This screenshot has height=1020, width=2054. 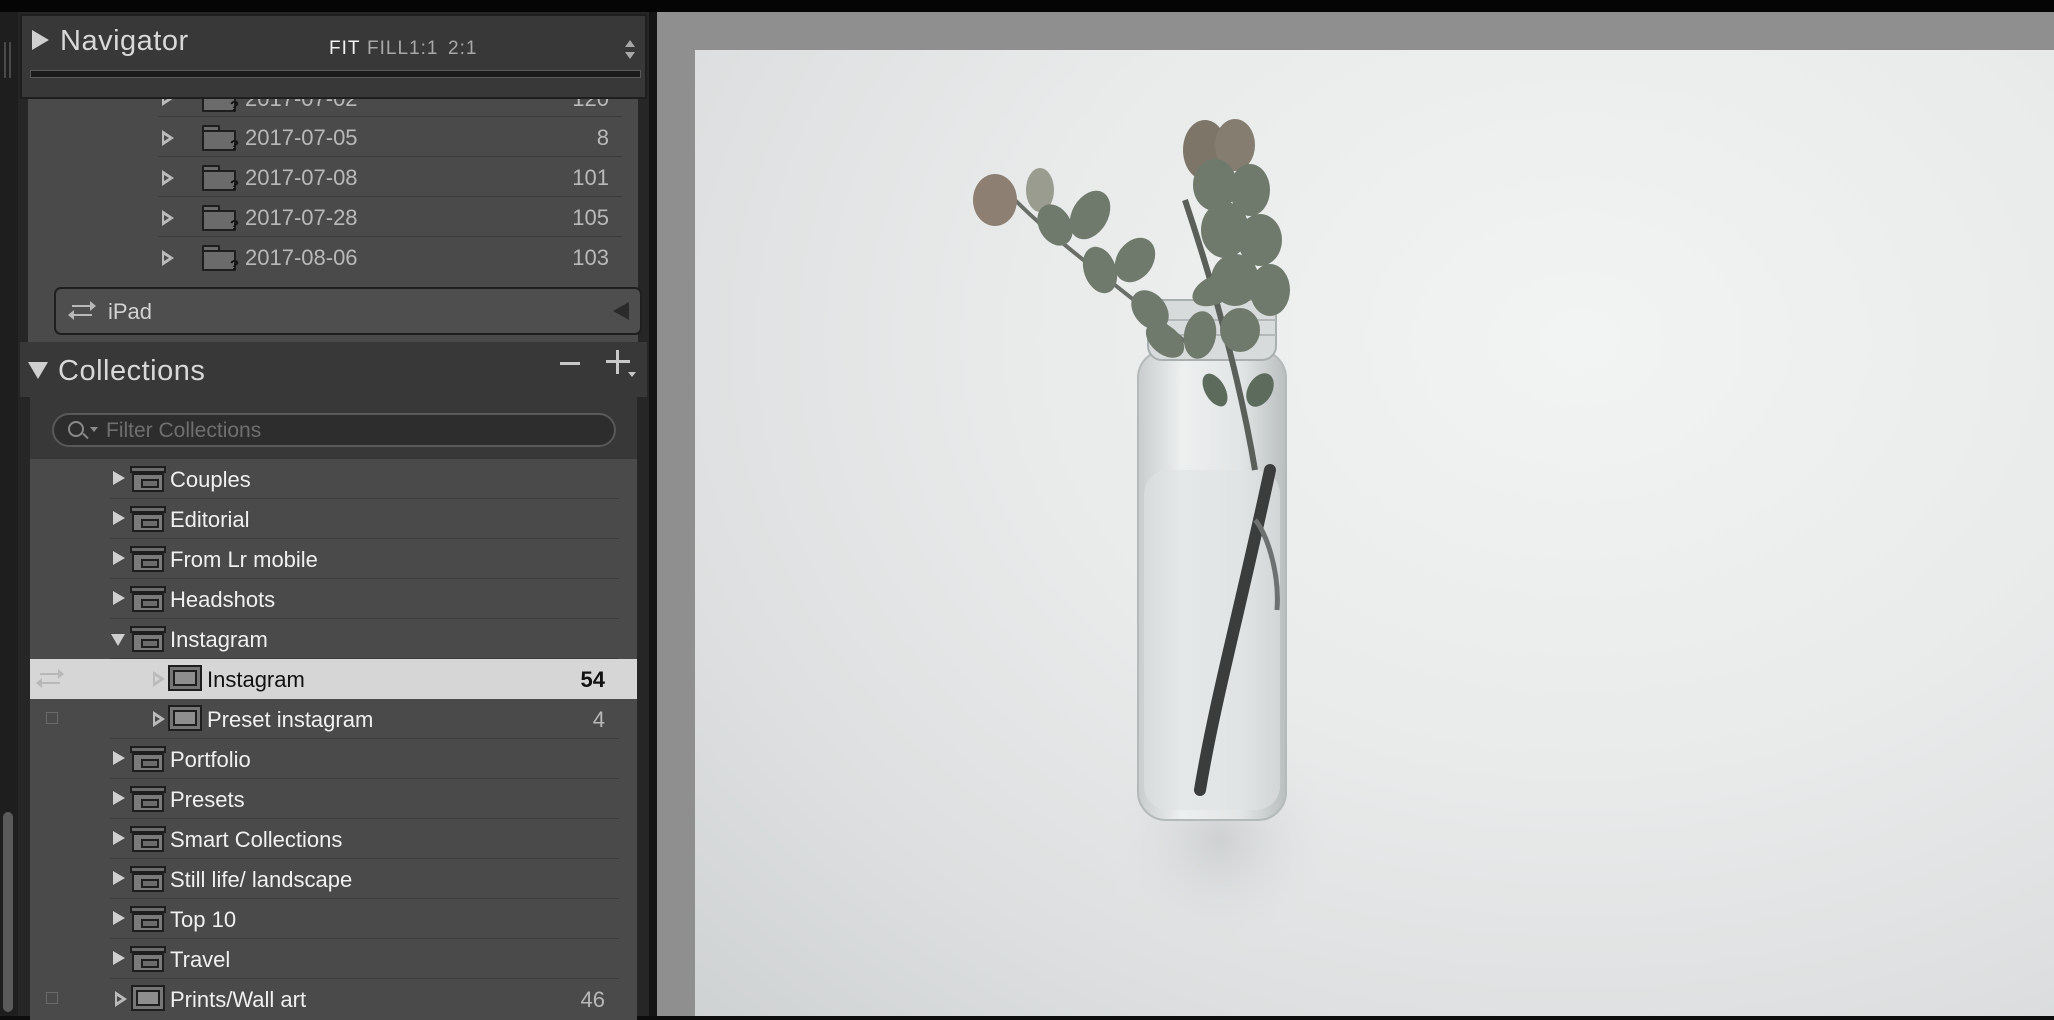 I want to click on search-options-caret-icon, so click(x=94, y=429).